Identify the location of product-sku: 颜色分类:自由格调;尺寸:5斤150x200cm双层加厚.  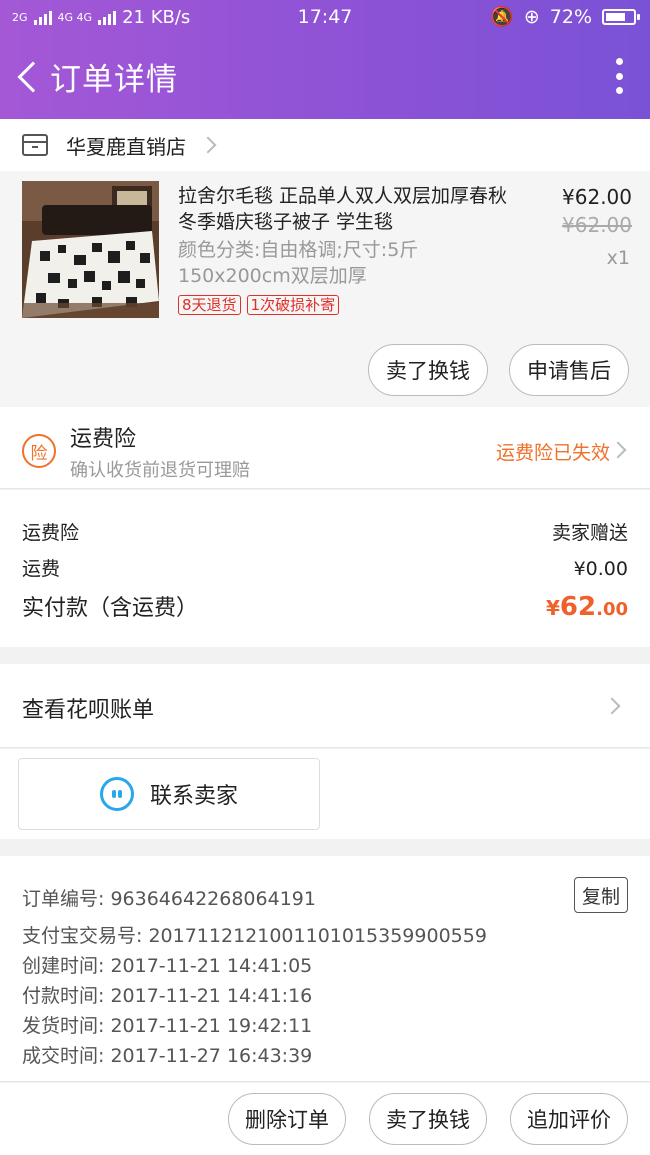
(298, 263).